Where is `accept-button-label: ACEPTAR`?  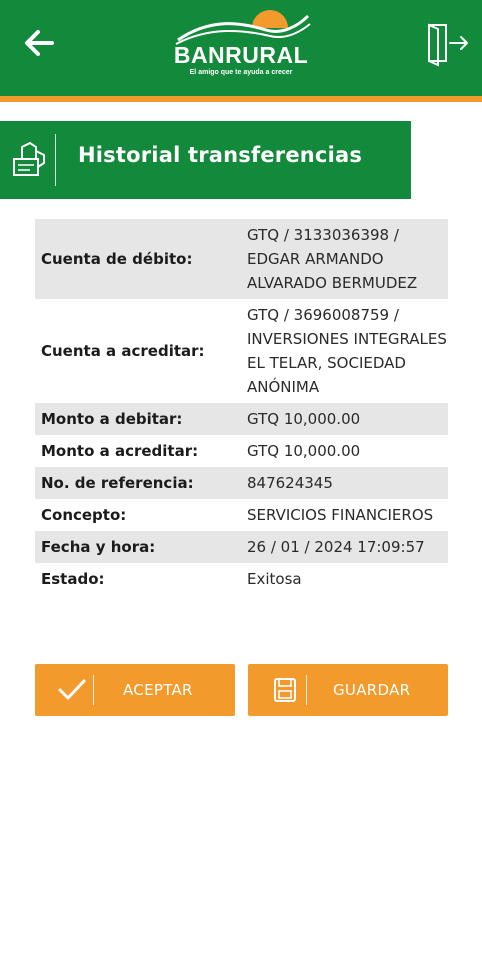 accept-button-label: ACEPTAR is located at coordinates (158, 690).